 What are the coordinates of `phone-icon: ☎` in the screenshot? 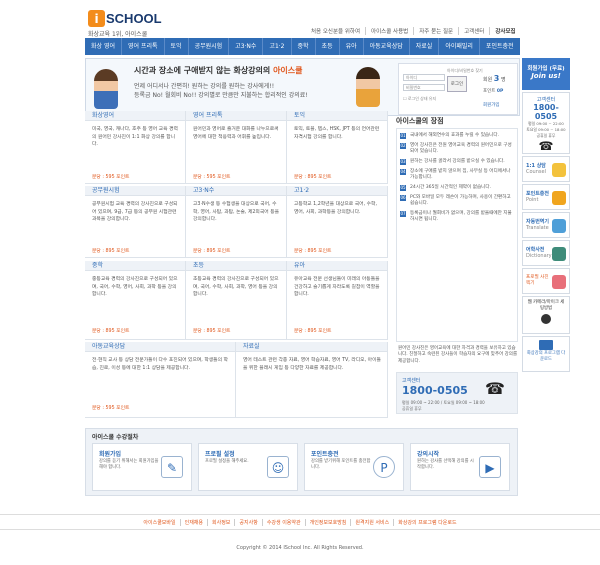 It's located at (546, 146).